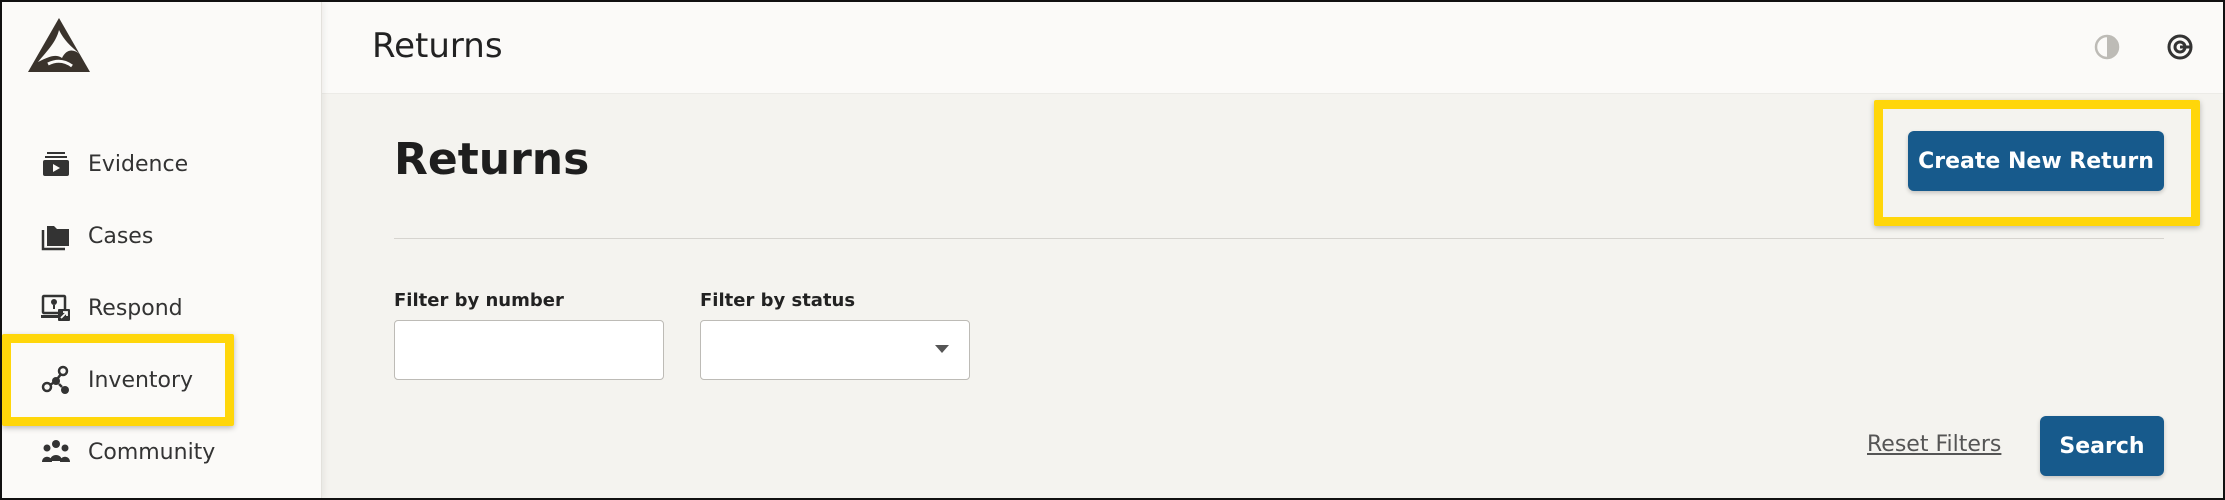 Image resolution: width=2225 pixels, height=500 pixels. Describe the element at coordinates (141, 380) in the screenshot. I see `sidebar-item-label: Inventory` at that location.